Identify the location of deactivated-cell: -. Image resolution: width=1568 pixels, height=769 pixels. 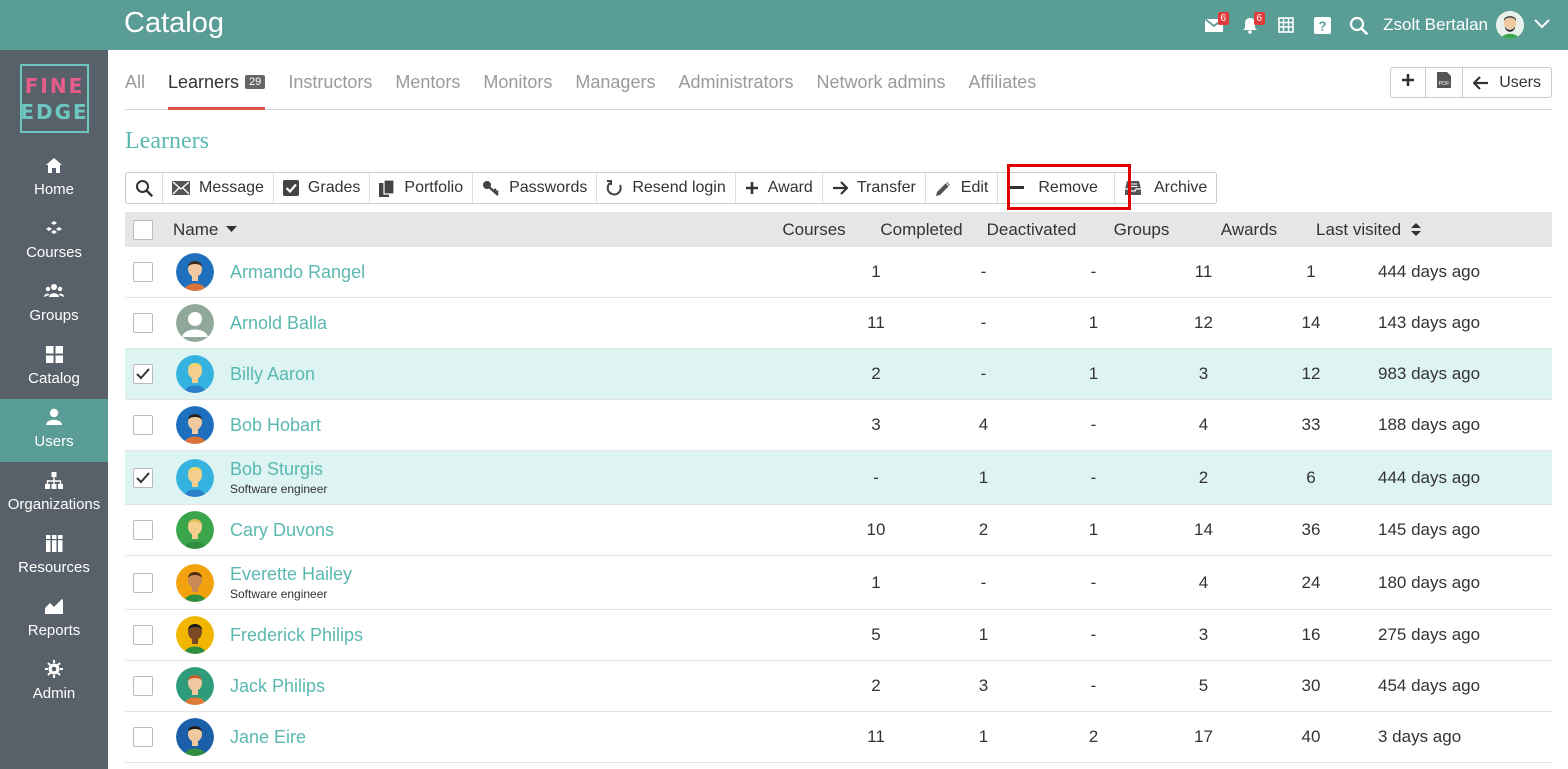
(1093, 634).